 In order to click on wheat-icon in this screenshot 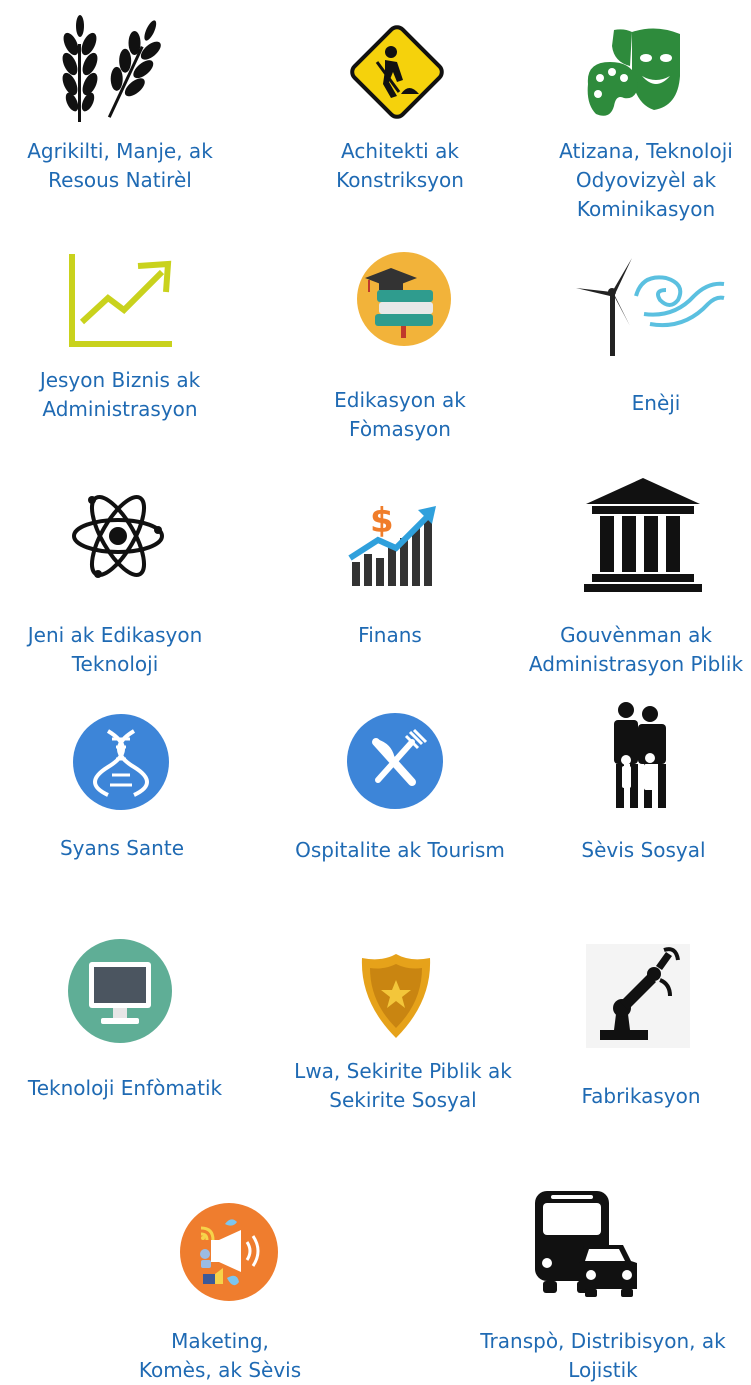, I will do `click(108, 69)`.